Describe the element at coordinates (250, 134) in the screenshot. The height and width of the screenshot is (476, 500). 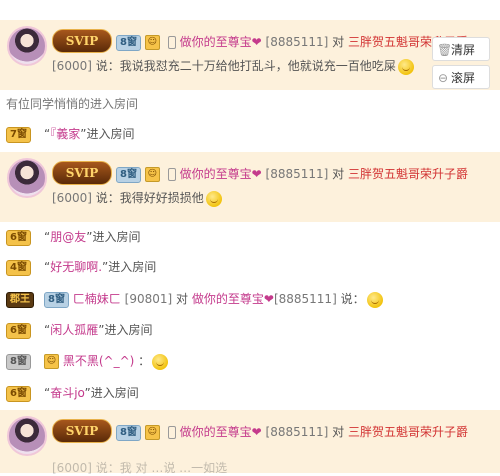
I see `enter-room-row: 7窗 “『義家”进入房间` at that location.